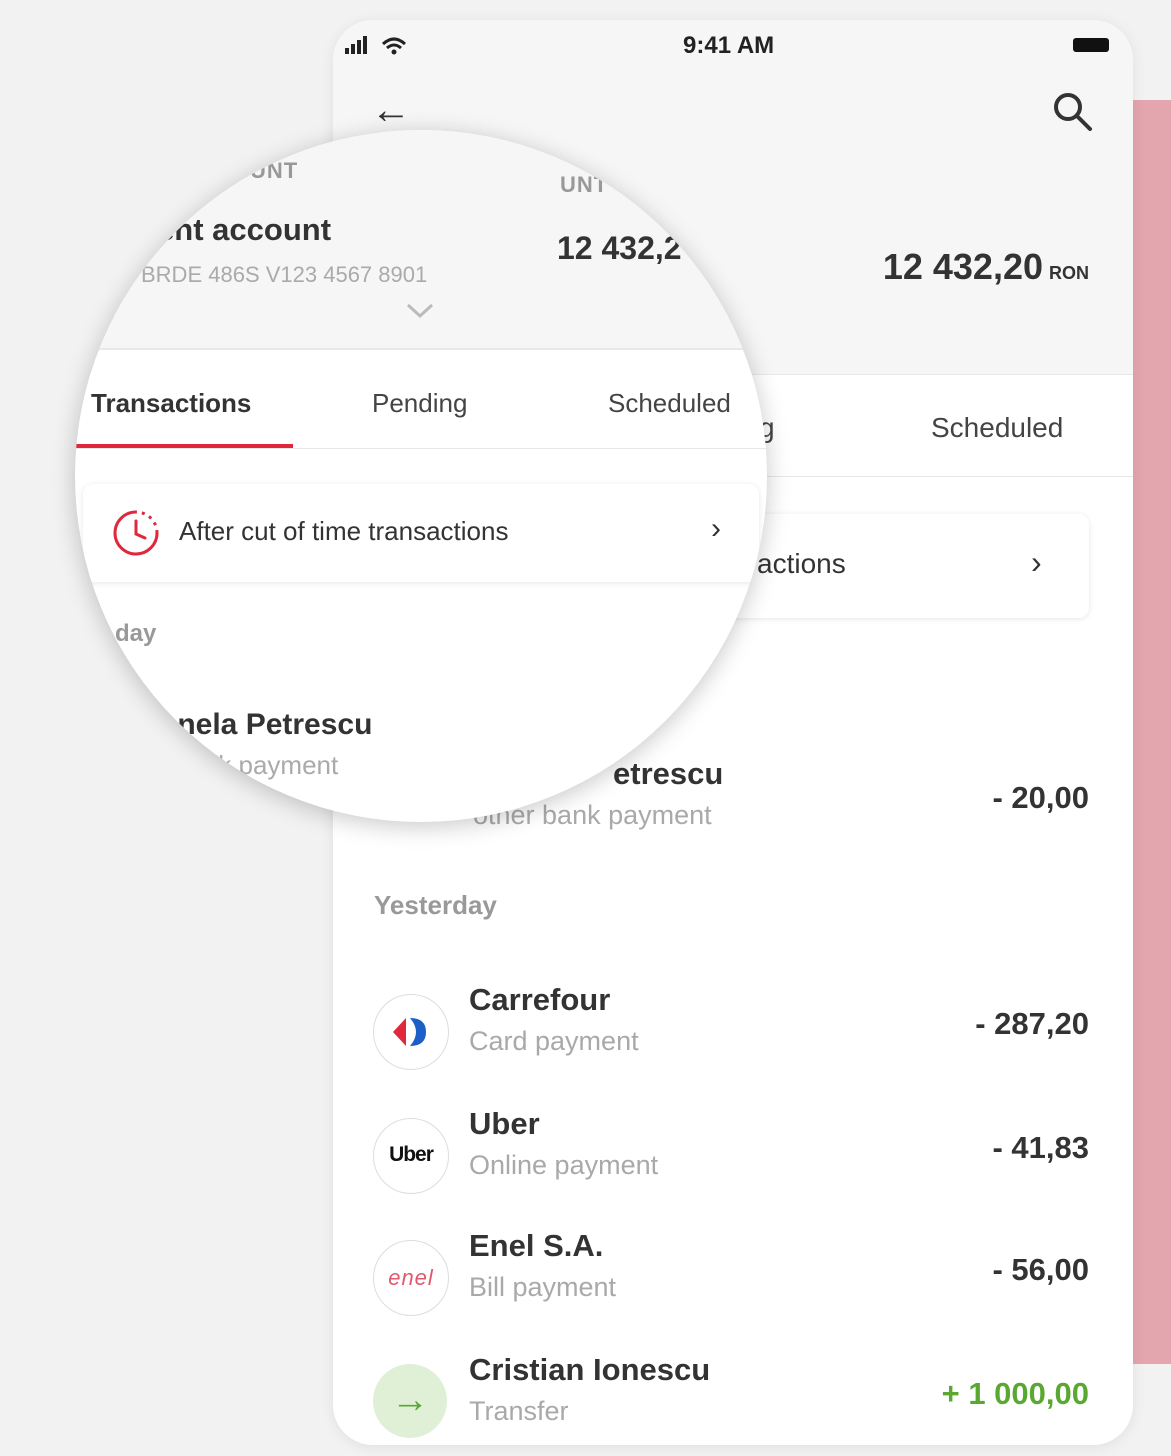 This screenshot has height=1456, width=1171. Describe the element at coordinates (284, 274) in the screenshot. I see `account-iban: BRDE 486S V123 4567 8901` at that location.